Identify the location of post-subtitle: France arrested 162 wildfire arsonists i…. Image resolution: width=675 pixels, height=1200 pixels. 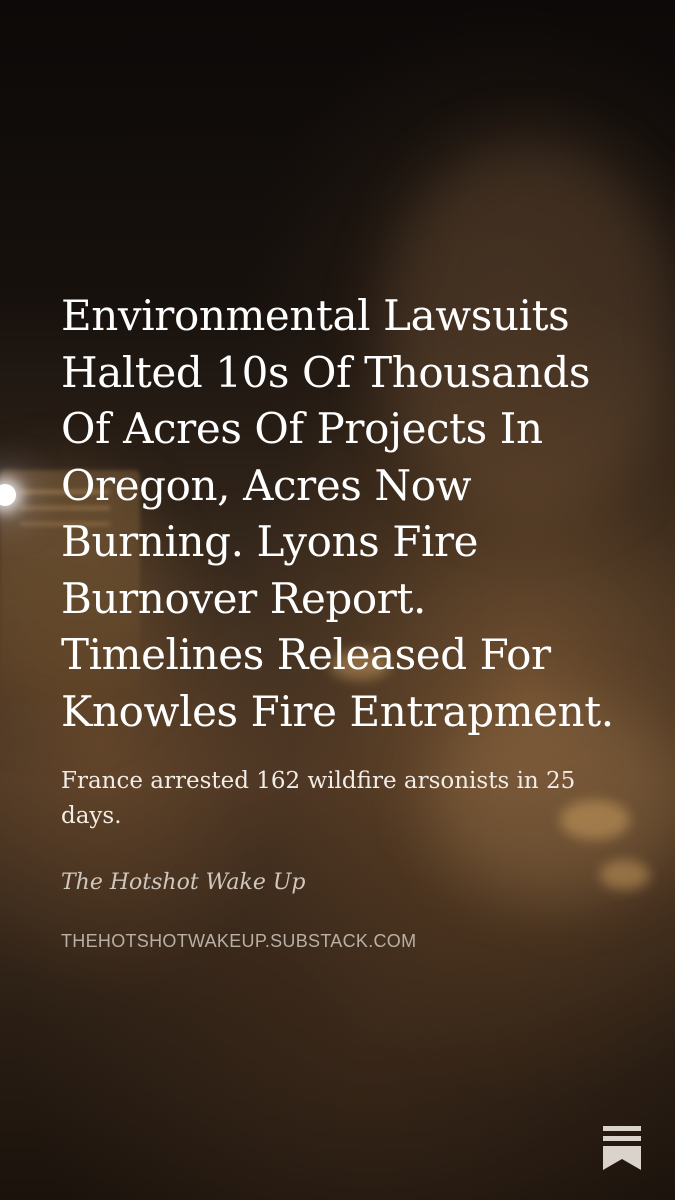
(318, 798).